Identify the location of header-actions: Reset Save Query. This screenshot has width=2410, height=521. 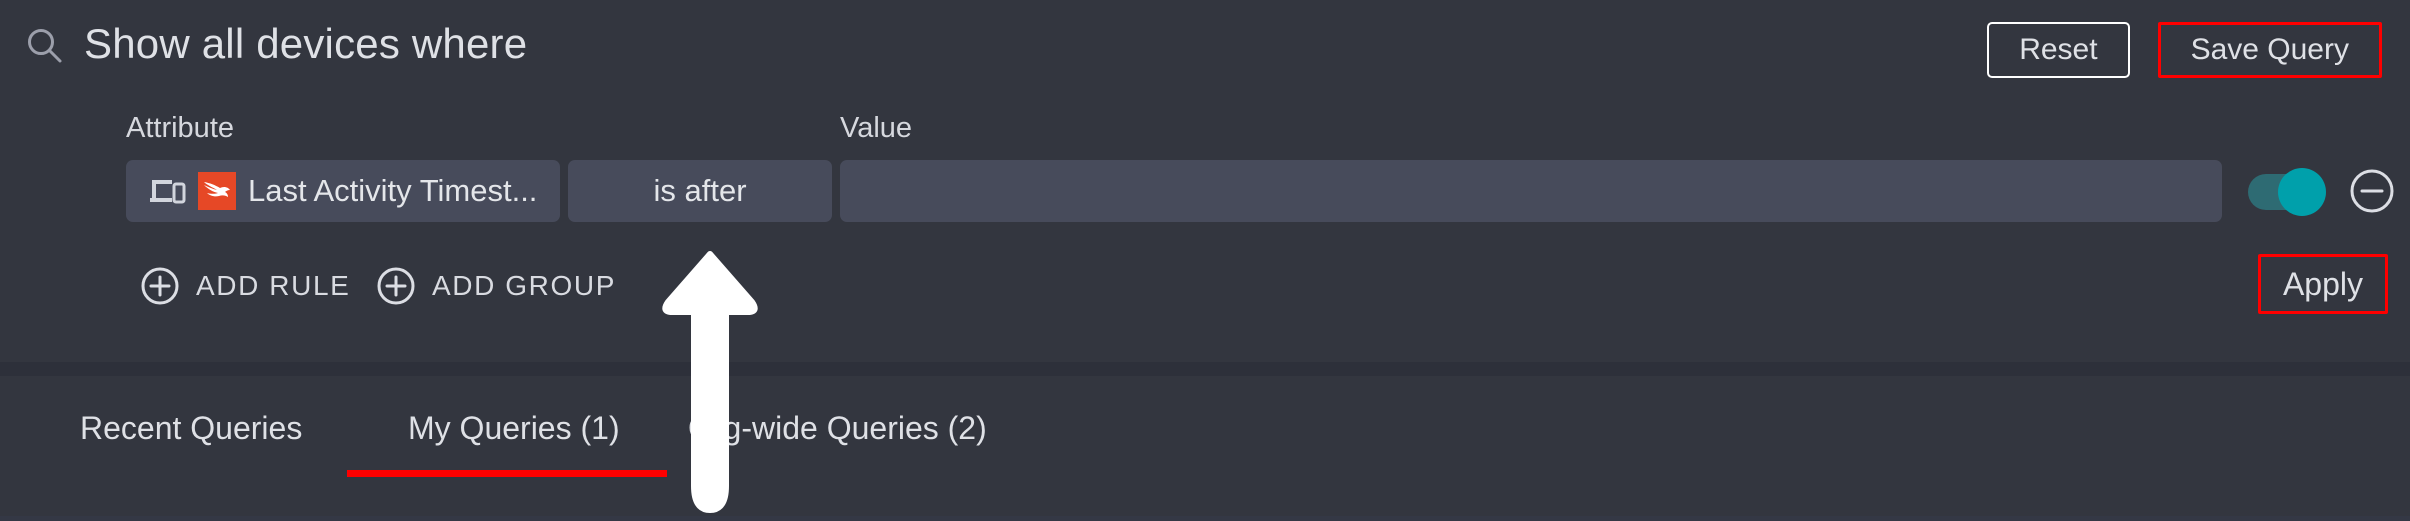
(2184, 50).